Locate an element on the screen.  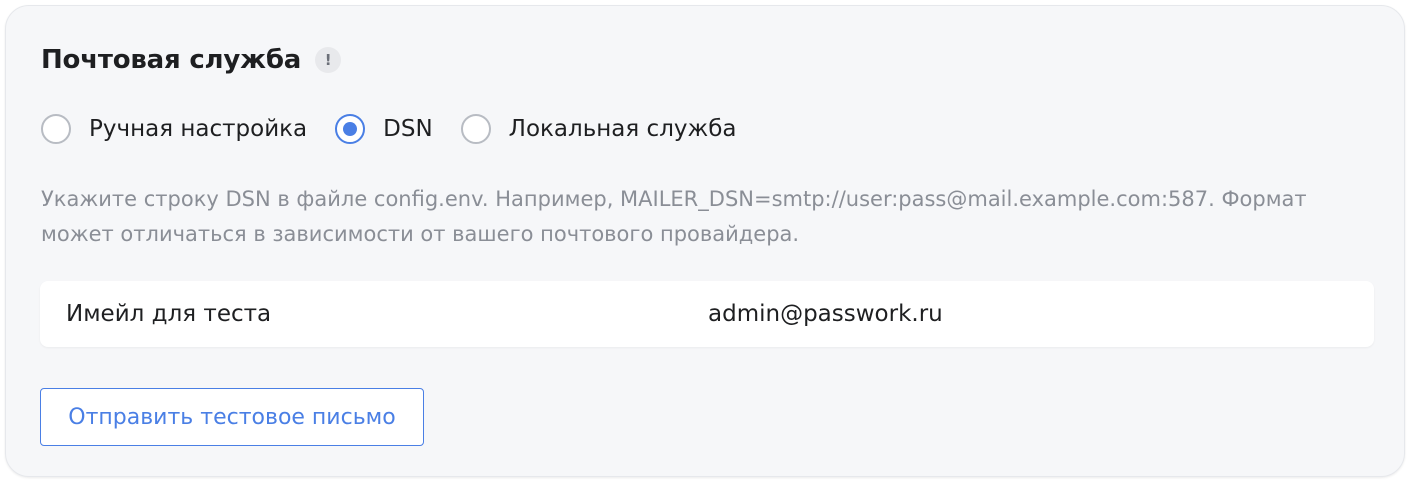
exclamation-icon: ! is located at coordinates (328, 60).